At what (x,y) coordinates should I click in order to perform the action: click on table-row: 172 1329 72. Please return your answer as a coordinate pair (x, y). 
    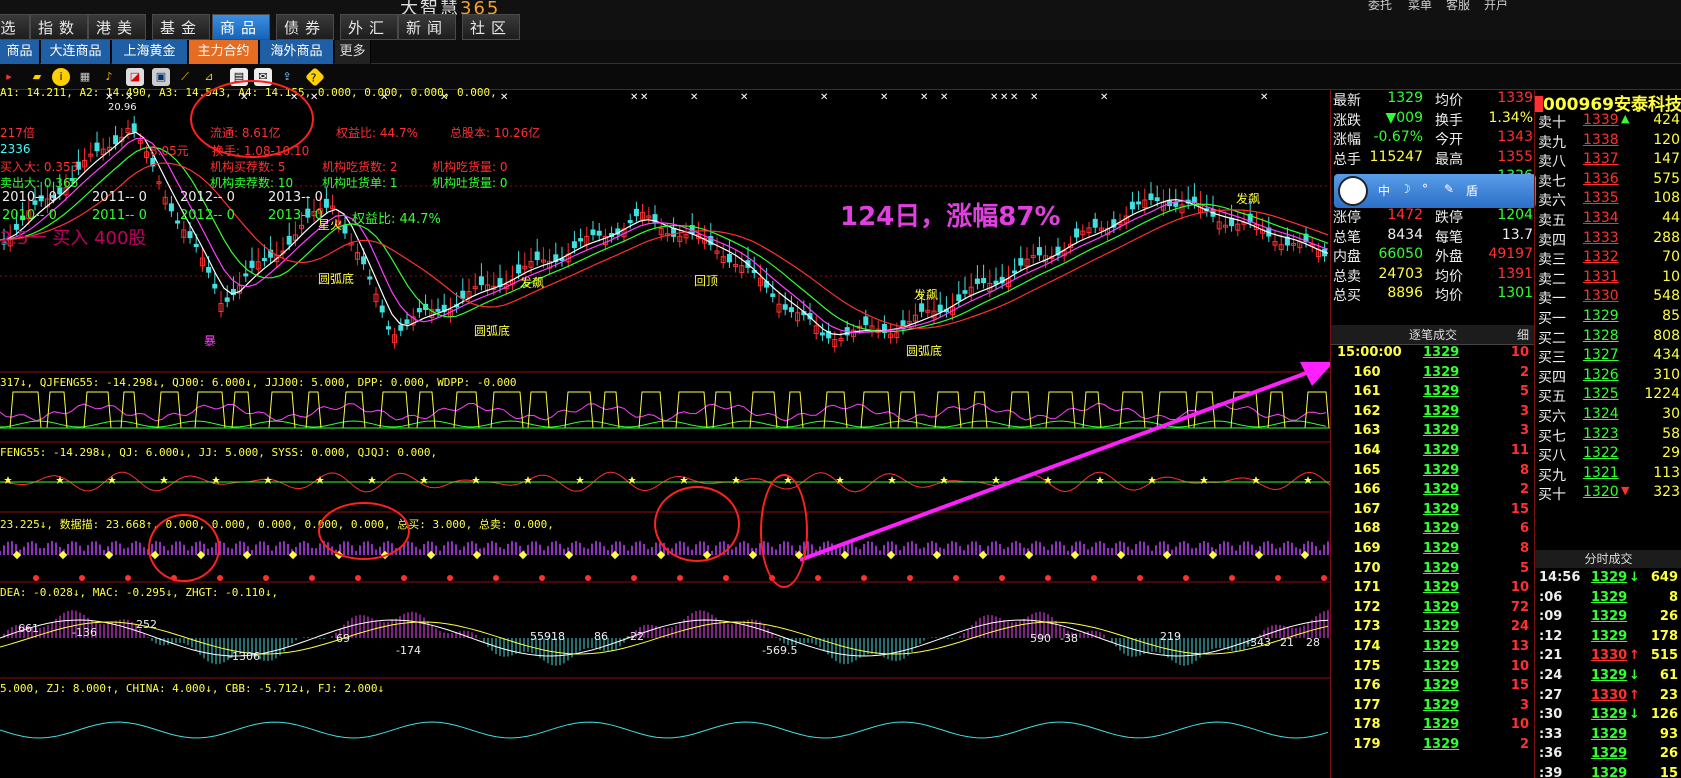
    Looking at the image, I should click on (1433, 610).